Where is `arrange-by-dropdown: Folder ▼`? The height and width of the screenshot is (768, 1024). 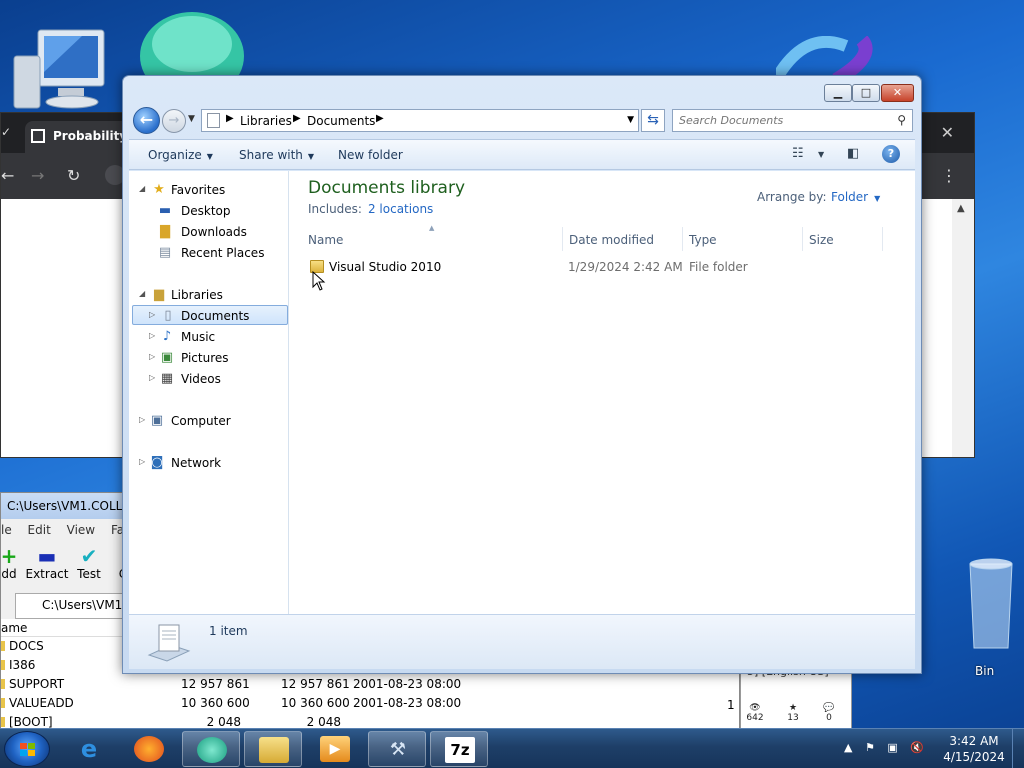 arrange-by-dropdown: Folder ▼ is located at coordinates (855, 197).